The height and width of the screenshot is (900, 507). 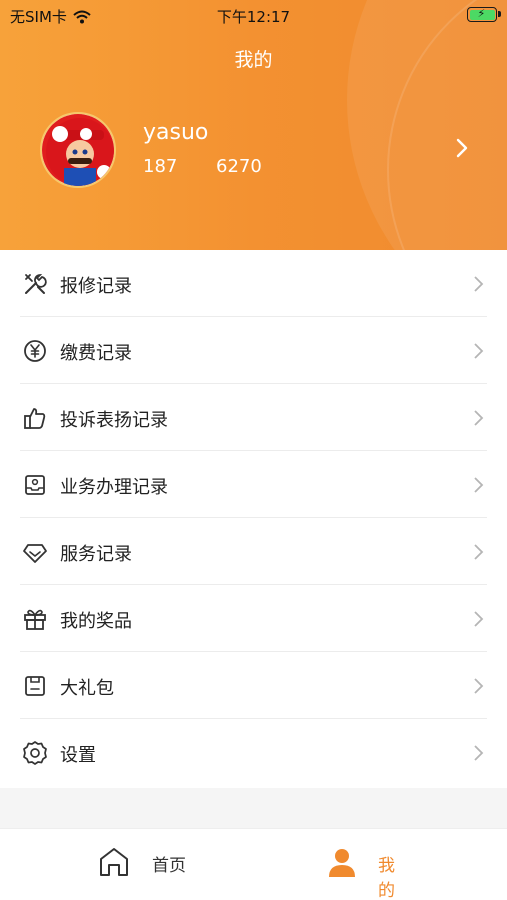 I want to click on menu-item-label: 服务记录, so click(x=96, y=554).